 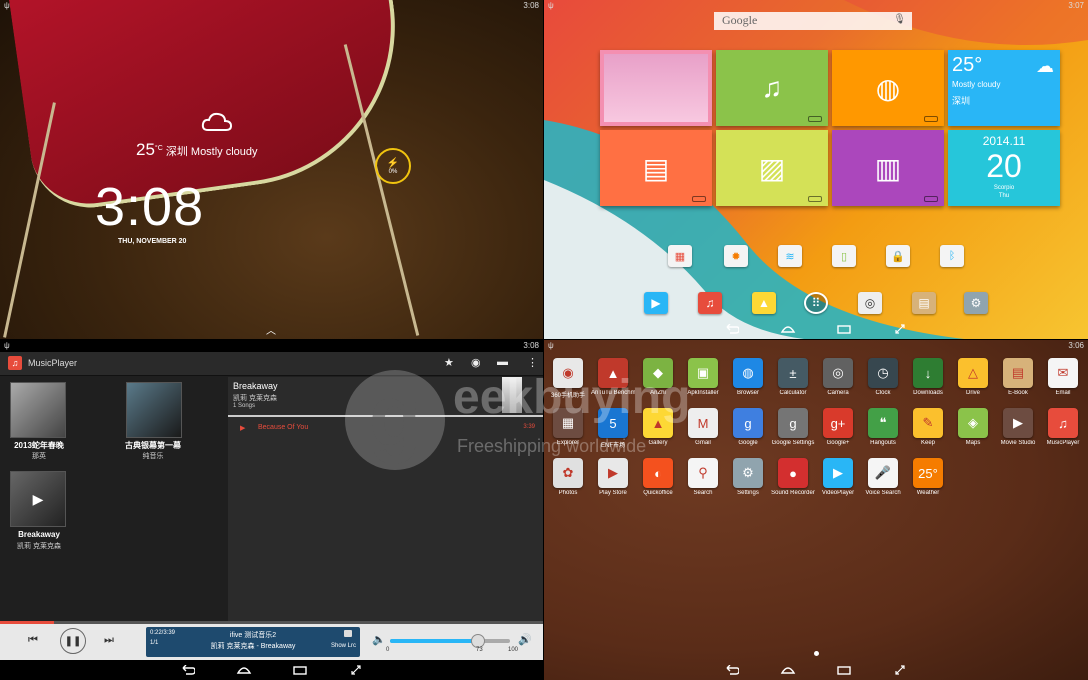 What do you see at coordinates (740, 20) in the screenshot?
I see `google-logo: Google` at bounding box center [740, 20].